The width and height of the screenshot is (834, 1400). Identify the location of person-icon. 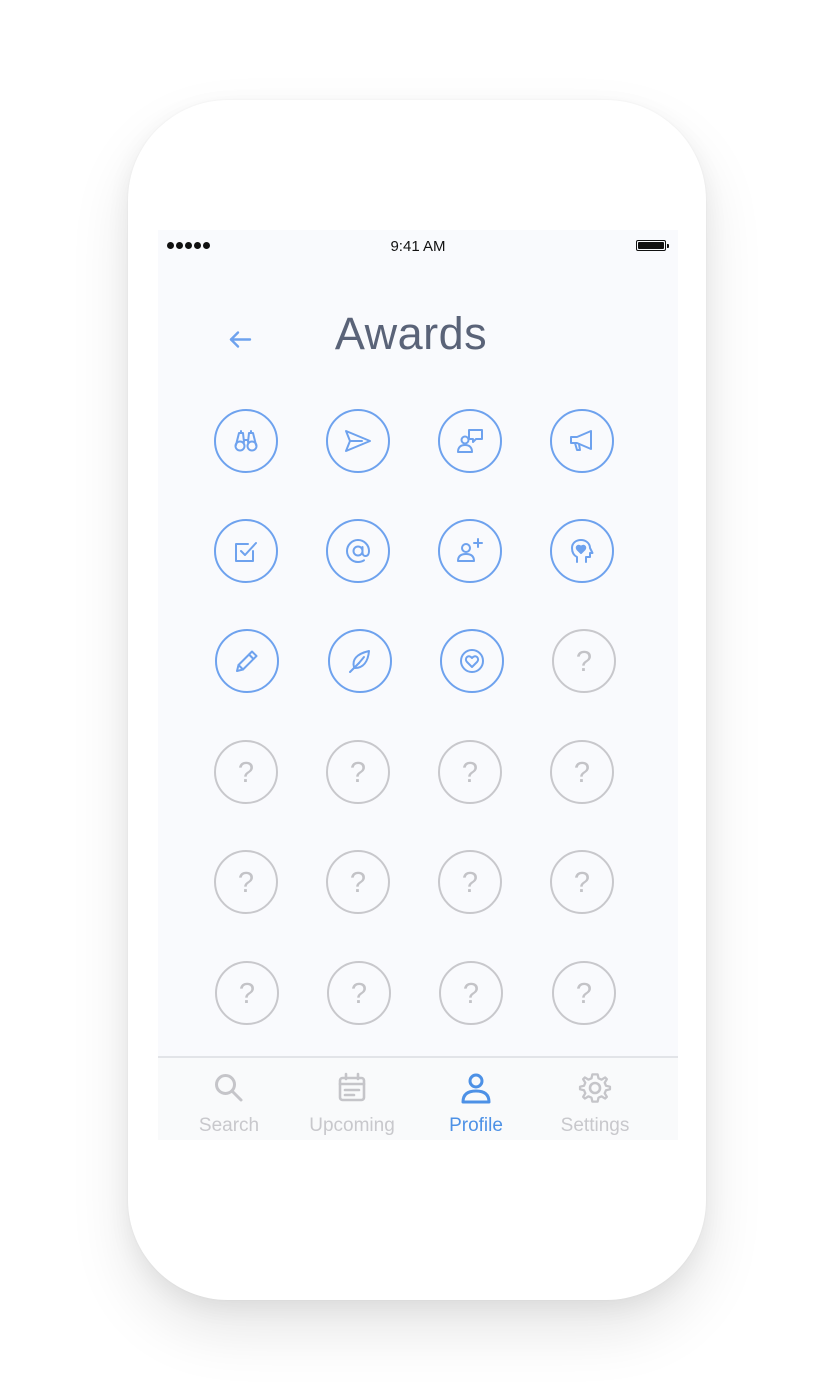
(476, 1088).